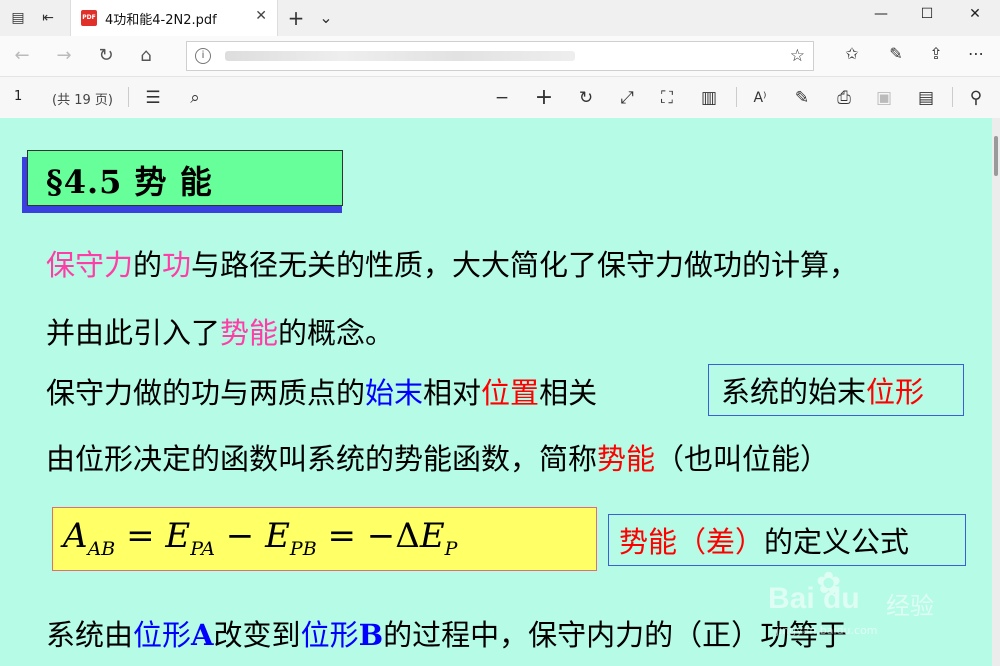 Image resolution: width=1000 pixels, height=666 pixels. I want to click on vertical-scrollbar, so click(996, 392).